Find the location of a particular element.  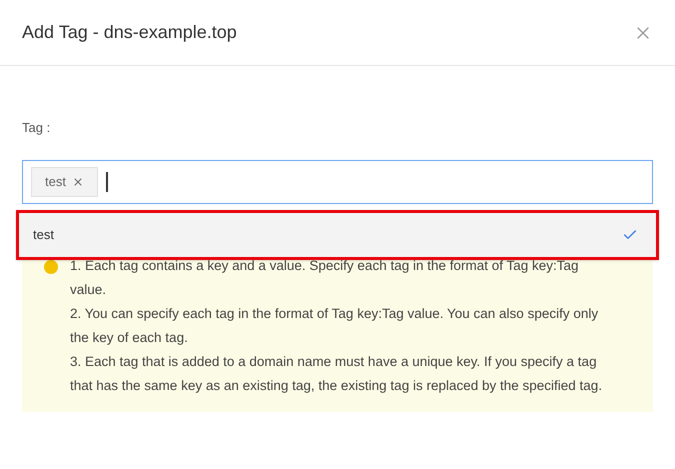

tag-chip: test is located at coordinates (64, 181).